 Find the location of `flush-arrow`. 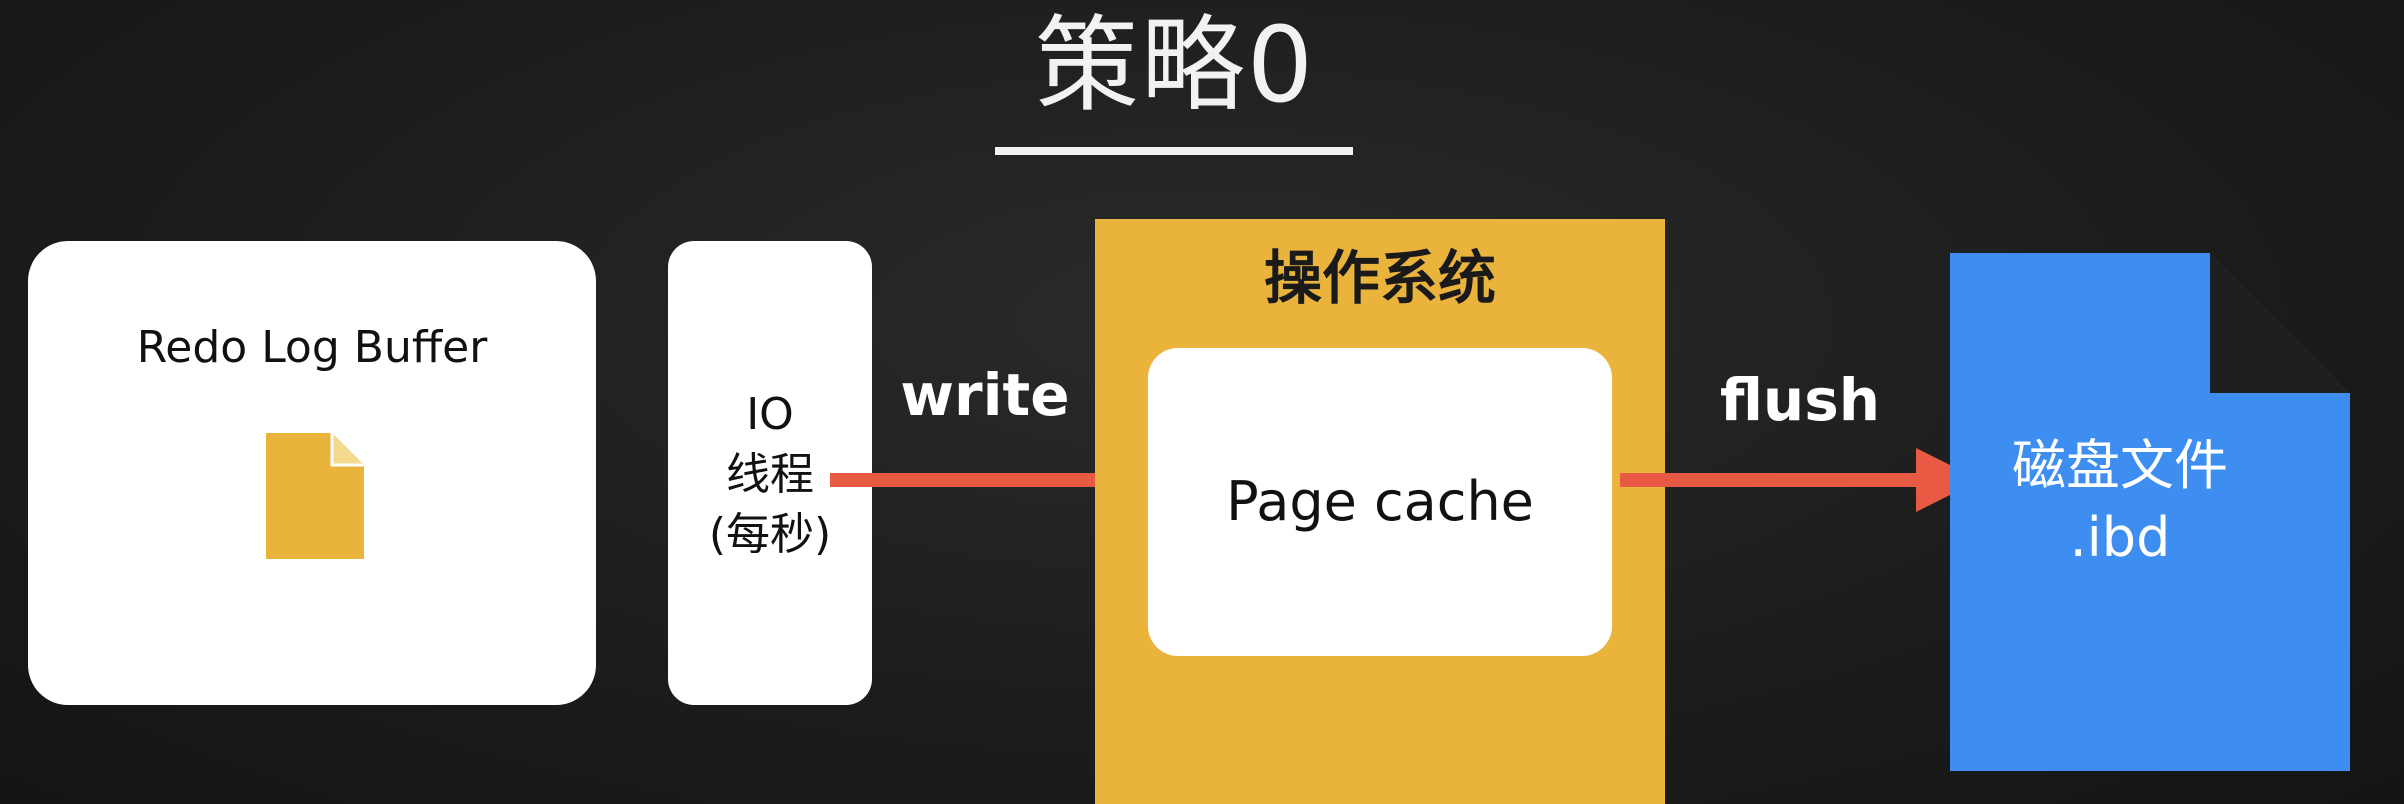

flush-arrow is located at coordinates (1800, 480).